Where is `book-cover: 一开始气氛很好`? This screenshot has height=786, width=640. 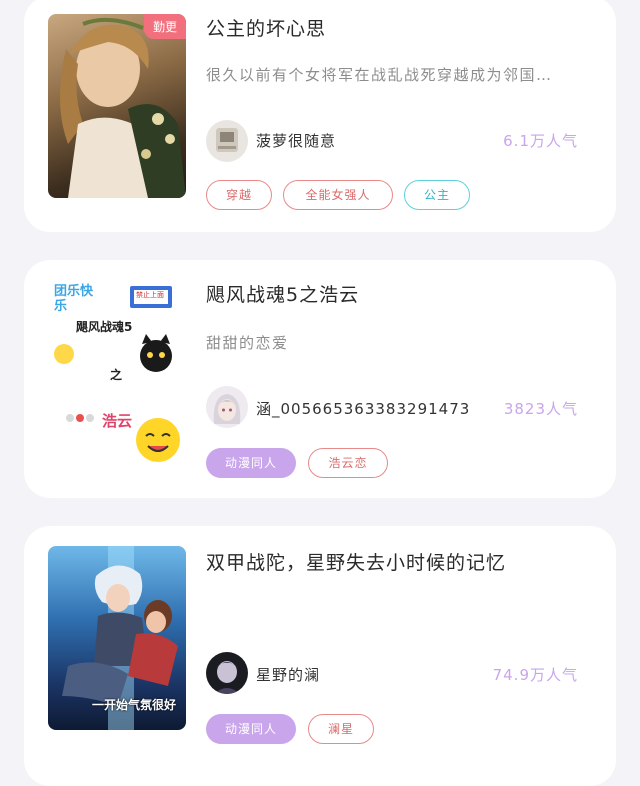
book-cover: 一开始气氛很好 is located at coordinates (117, 638).